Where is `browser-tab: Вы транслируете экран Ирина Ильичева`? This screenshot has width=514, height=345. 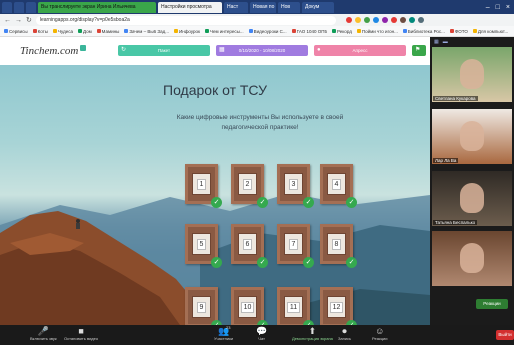
browser-tab: Вы транслируете экран Ирина Ильичева is located at coordinates (97, 7).